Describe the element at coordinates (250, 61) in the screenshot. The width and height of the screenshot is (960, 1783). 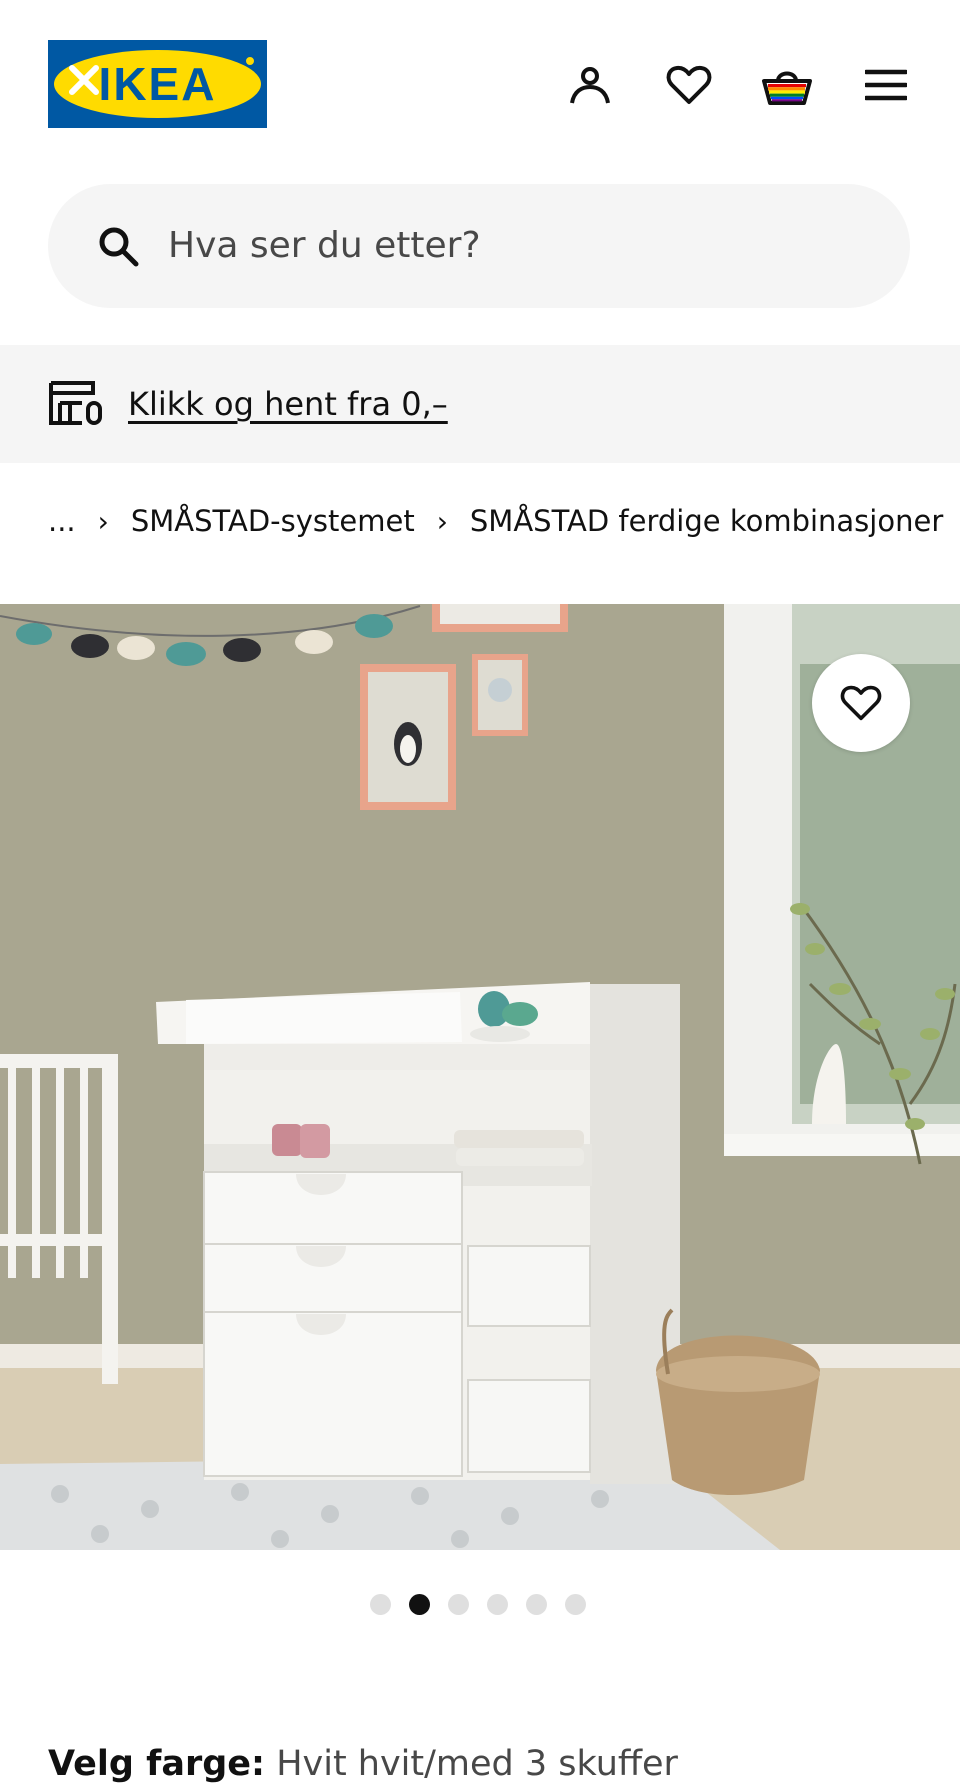
I see `registered-mark` at that location.